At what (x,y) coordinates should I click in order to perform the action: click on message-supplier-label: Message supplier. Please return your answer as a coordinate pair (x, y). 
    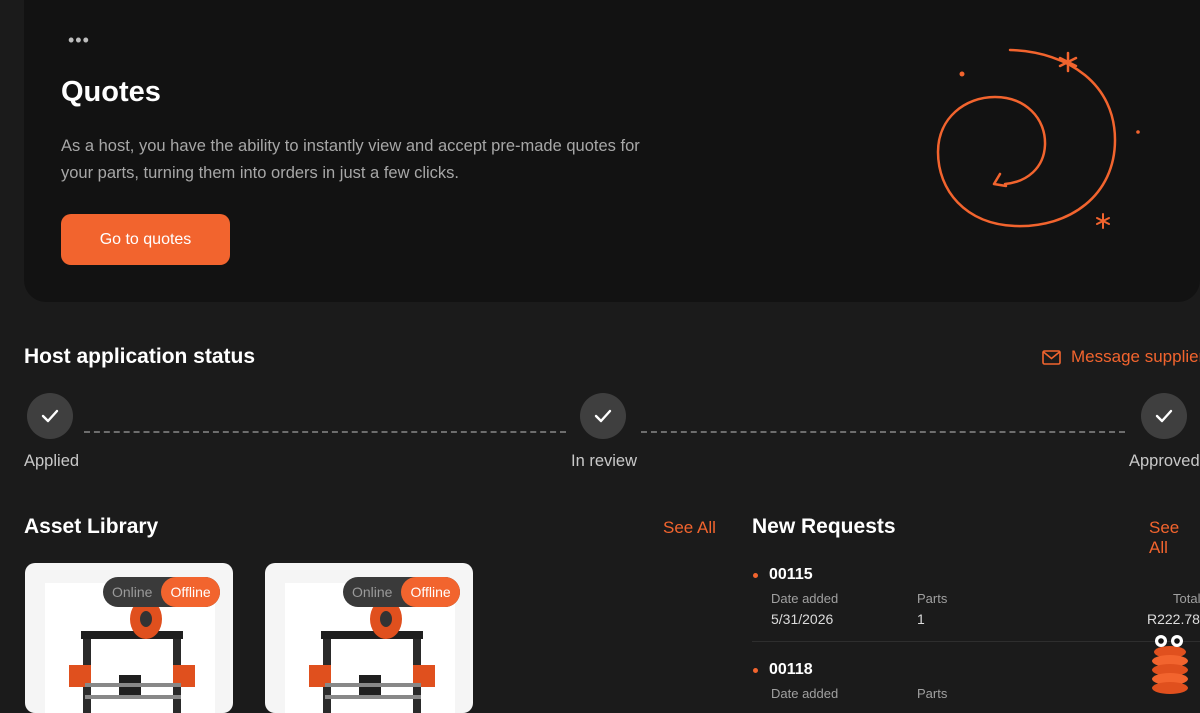
    Looking at the image, I should click on (1135, 356).